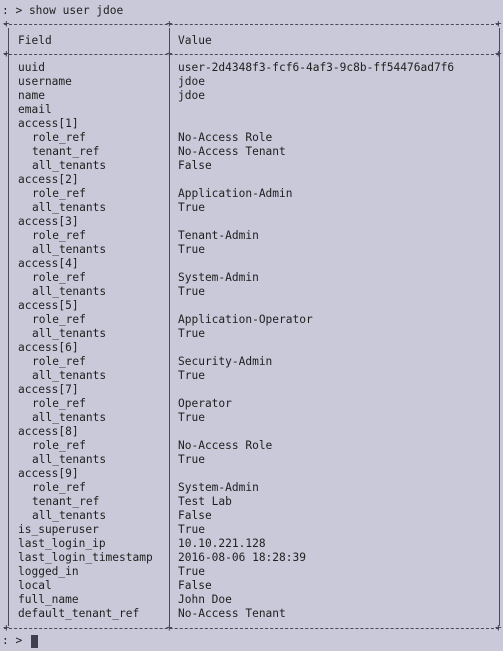 The width and height of the screenshot is (503, 651). I want to click on table-row-field: last_login_ip, so click(62, 543).